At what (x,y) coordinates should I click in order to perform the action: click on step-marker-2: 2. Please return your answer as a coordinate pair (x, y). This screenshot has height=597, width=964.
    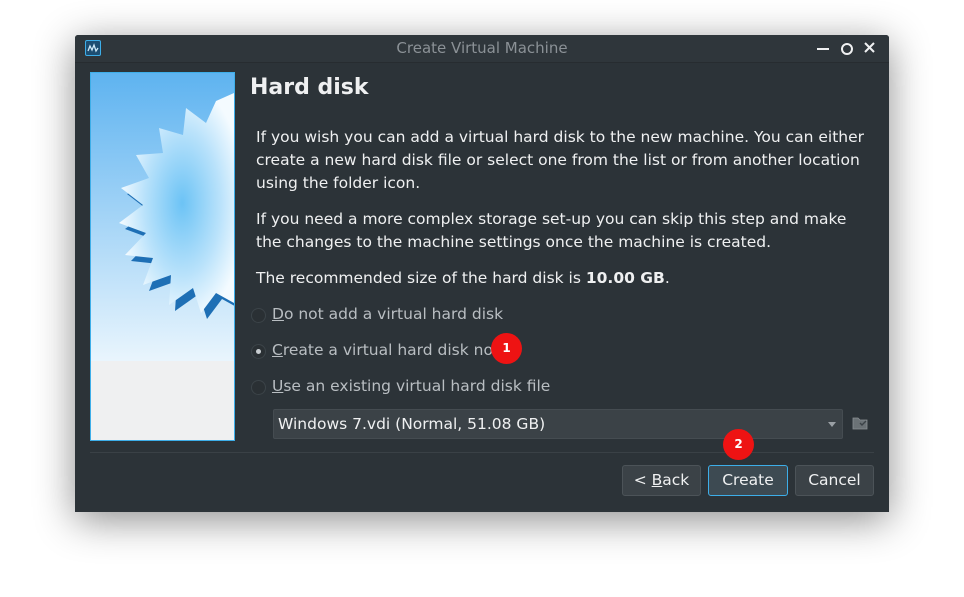
    Looking at the image, I should click on (738, 444).